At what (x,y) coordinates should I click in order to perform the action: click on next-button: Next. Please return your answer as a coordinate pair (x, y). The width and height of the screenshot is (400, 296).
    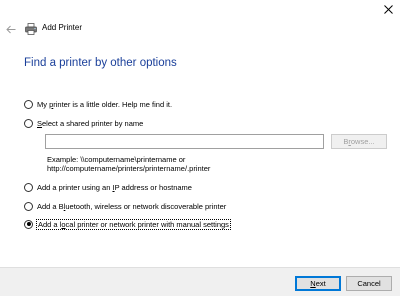
    Looking at the image, I should click on (318, 283).